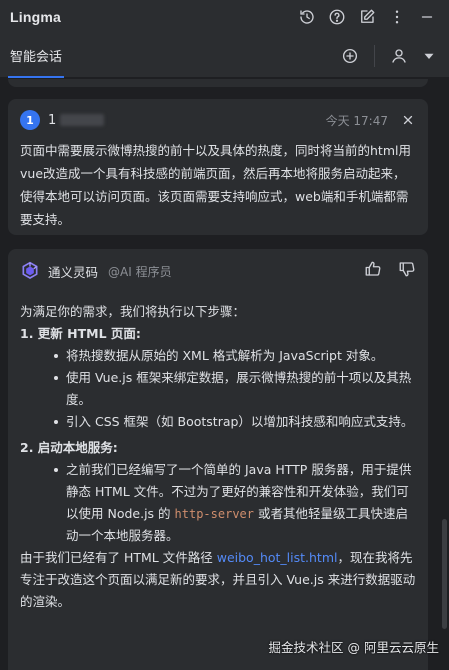 The height and width of the screenshot is (670, 449). Describe the element at coordinates (30, 271) in the screenshot. I see `tongyi-logo-icon` at that location.